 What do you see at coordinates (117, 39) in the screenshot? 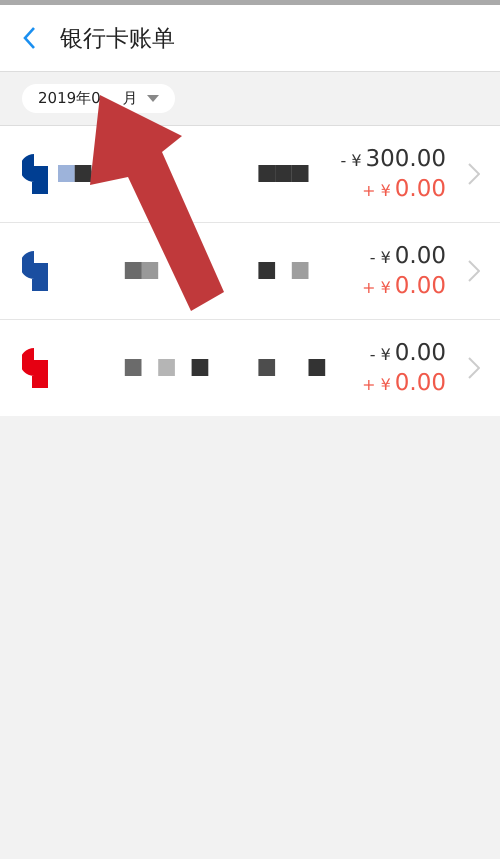
I see `page-title: 银行卡账单` at bounding box center [117, 39].